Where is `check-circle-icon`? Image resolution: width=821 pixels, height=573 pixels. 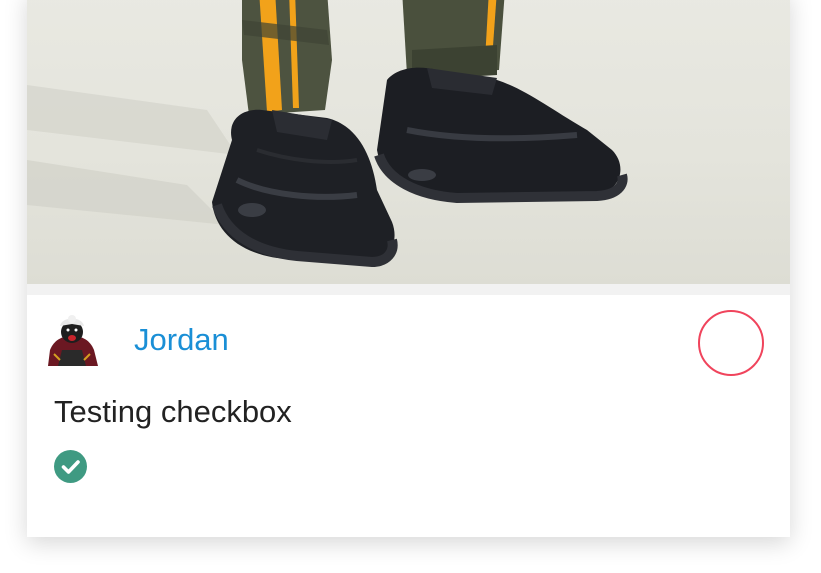
check-circle-icon is located at coordinates (70, 466).